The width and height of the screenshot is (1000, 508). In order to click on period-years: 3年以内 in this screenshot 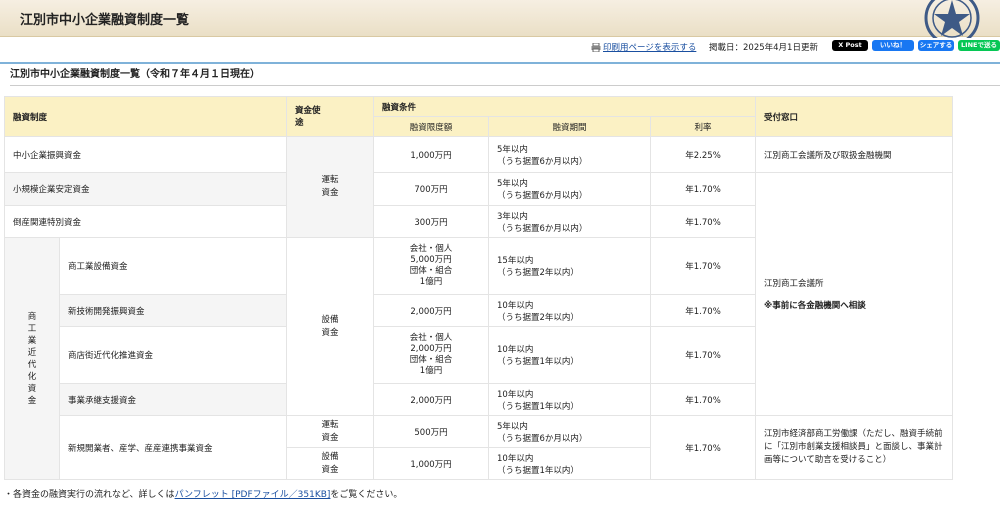, I will do `click(512, 216)`.